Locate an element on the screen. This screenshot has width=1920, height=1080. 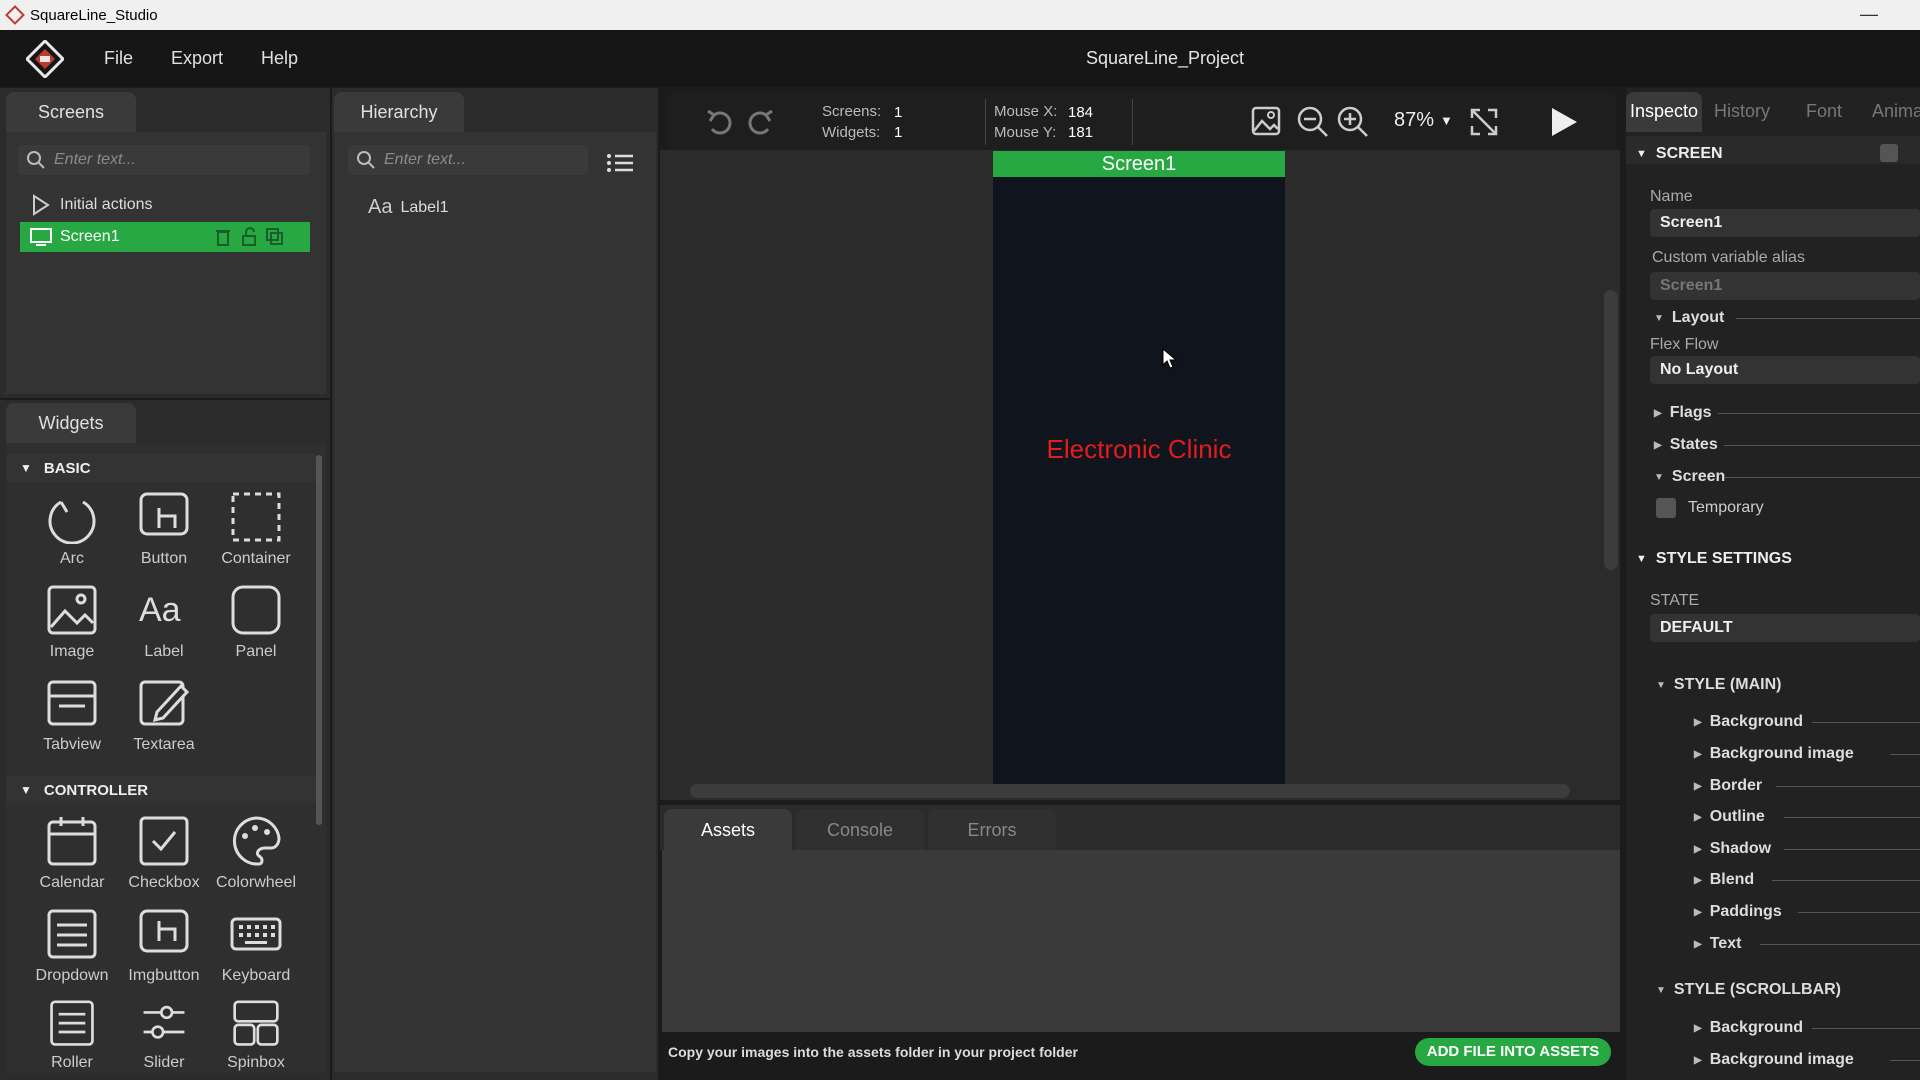
widget-label: Button is located at coordinates (164, 558).